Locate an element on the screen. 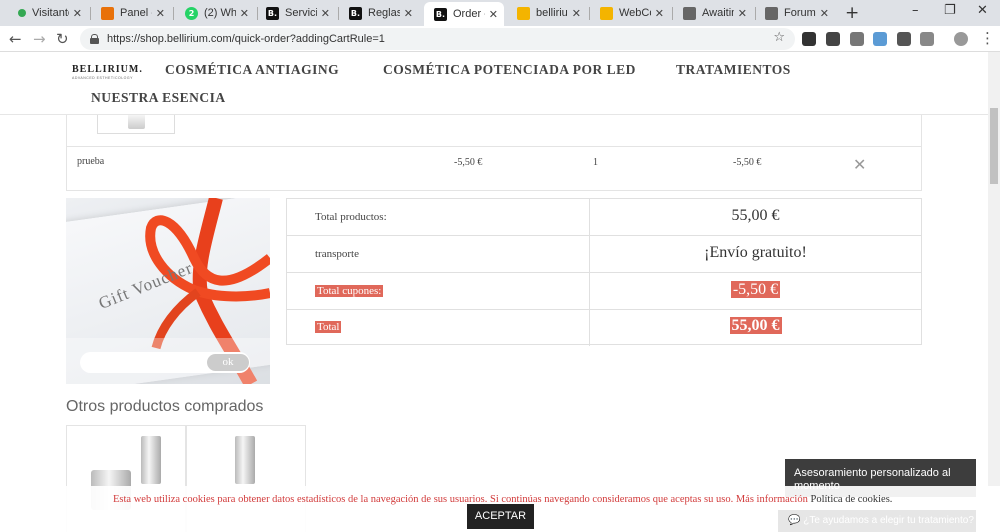 The image size is (1000, 532). coupons-value: -5,50 € is located at coordinates (755, 289).